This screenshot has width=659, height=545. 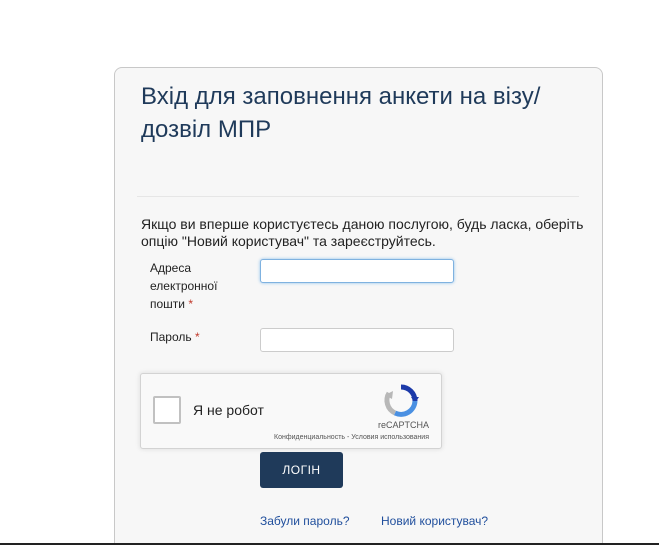 What do you see at coordinates (358, 196) in the screenshot?
I see `title-divider` at bounding box center [358, 196].